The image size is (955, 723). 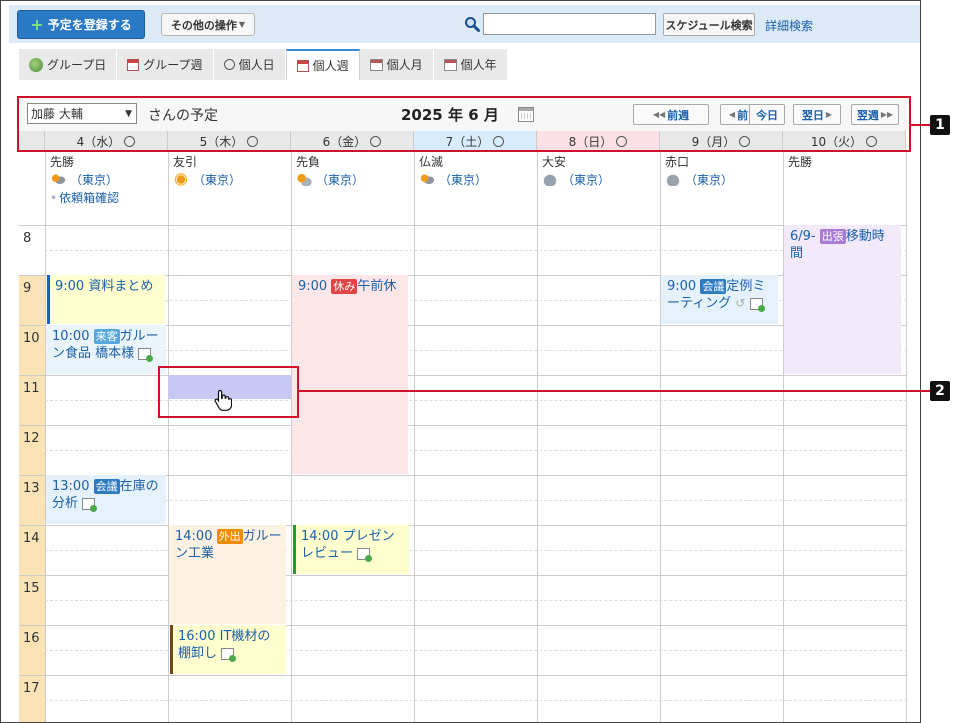 I want to click on rokuyo-label: 仏滅, so click(x=431, y=162).